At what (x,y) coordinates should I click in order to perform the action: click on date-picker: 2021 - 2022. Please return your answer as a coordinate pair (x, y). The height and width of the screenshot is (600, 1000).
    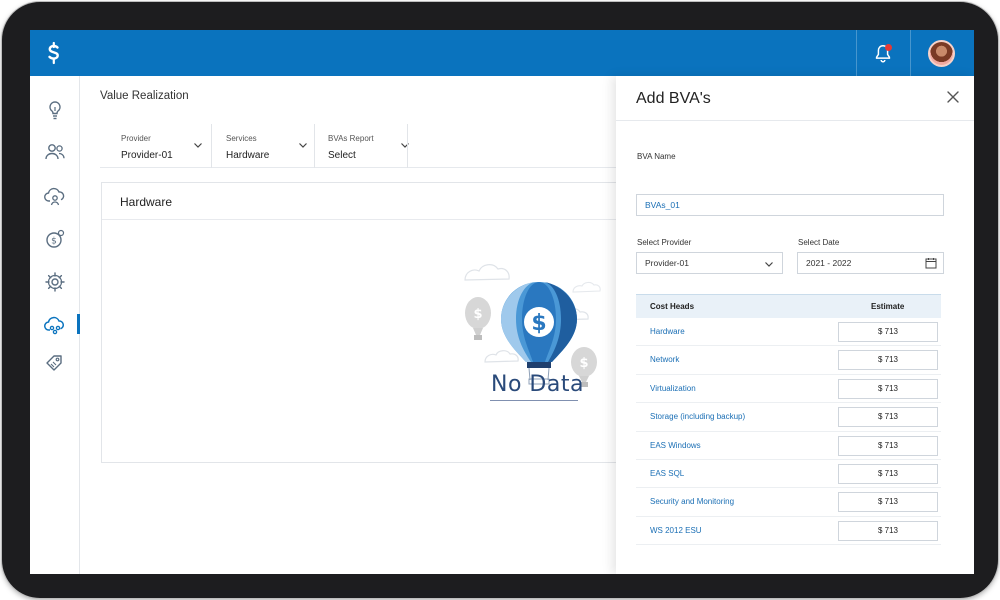
    Looking at the image, I should click on (870, 263).